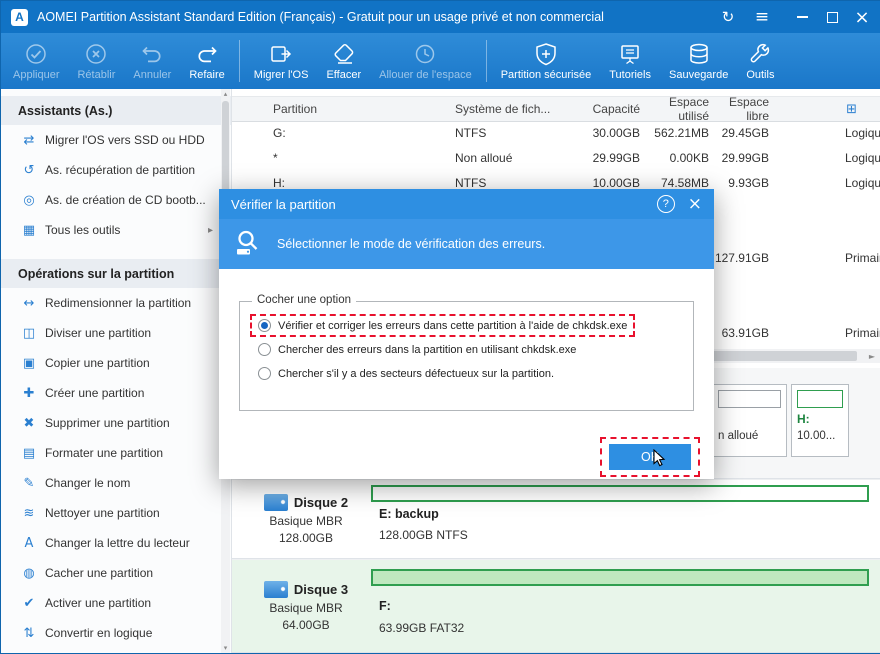  I want to click on rename-icon: ✎, so click(29, 483).